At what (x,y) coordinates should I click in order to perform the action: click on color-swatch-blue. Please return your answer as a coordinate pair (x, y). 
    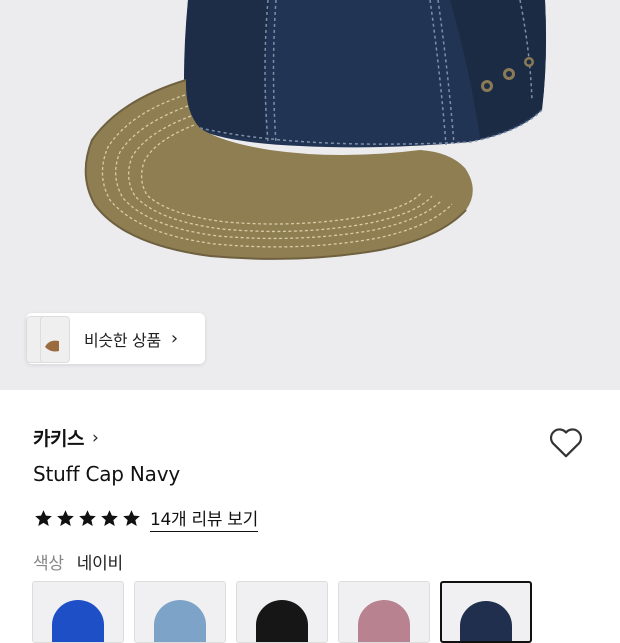
    Looking at the image, I should click on (78, 612).